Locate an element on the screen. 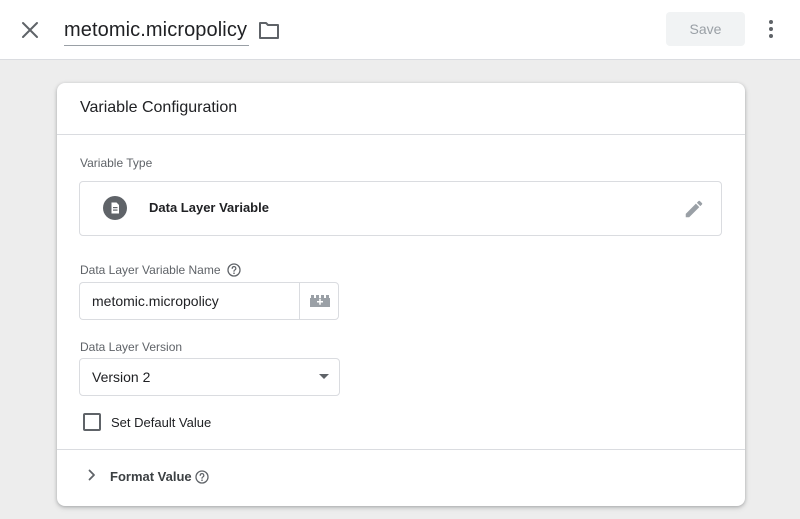  container-name-field: metomic.micropolicy is located at coordinates (157, 31).